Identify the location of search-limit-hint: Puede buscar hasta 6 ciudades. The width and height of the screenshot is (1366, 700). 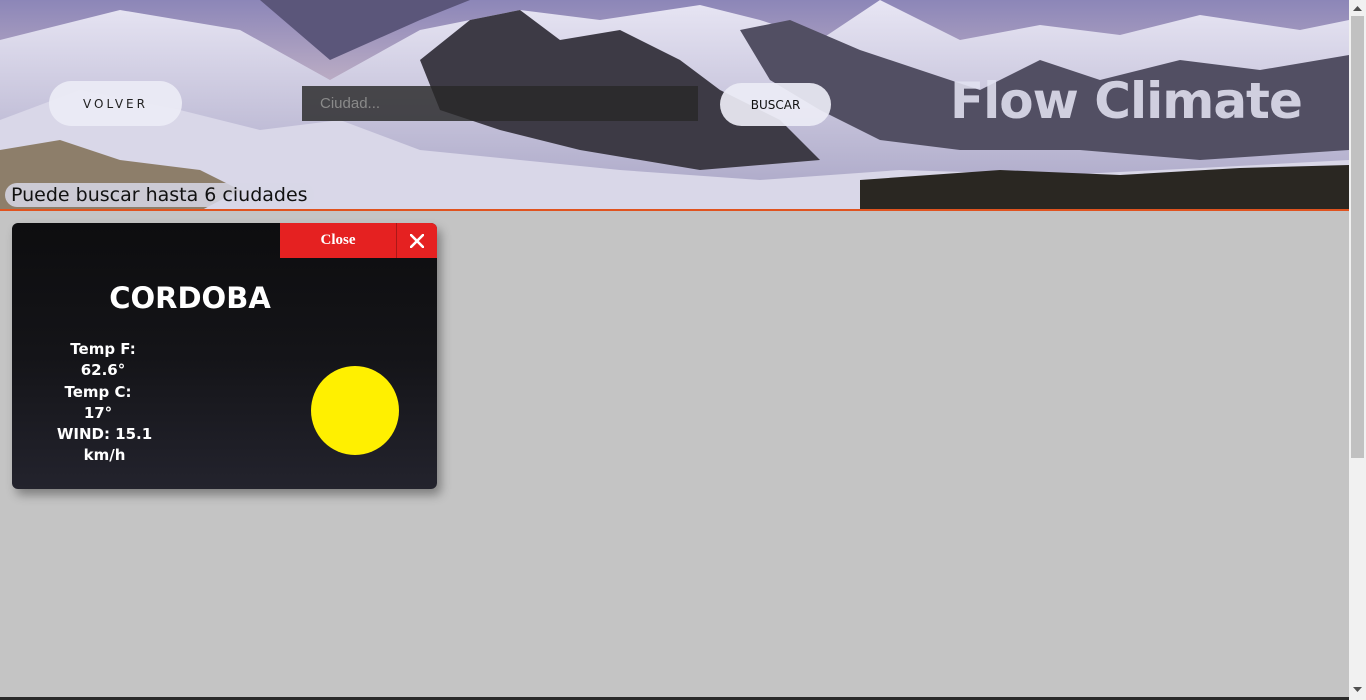
(159, 195).